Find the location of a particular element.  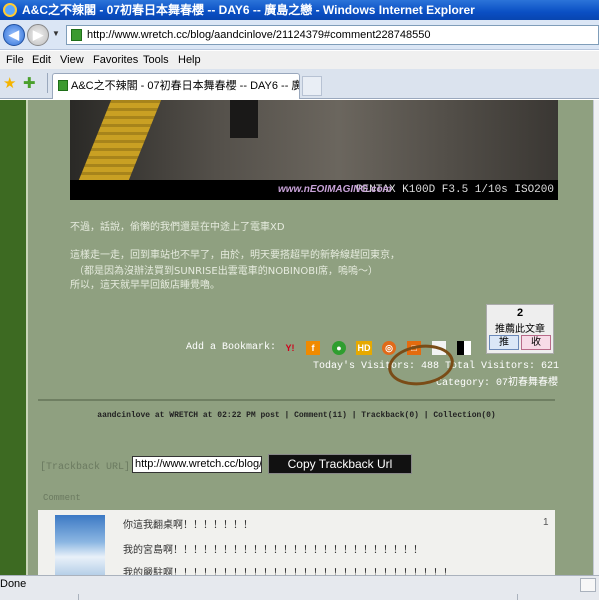

menu-help: Help is located at coordinates (189, 60).